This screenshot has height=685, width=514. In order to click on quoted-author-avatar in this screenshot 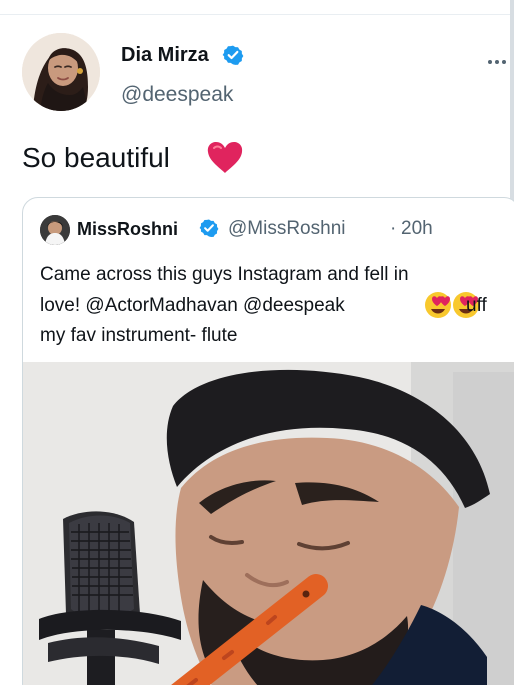, I will do `click(55, 230)`.